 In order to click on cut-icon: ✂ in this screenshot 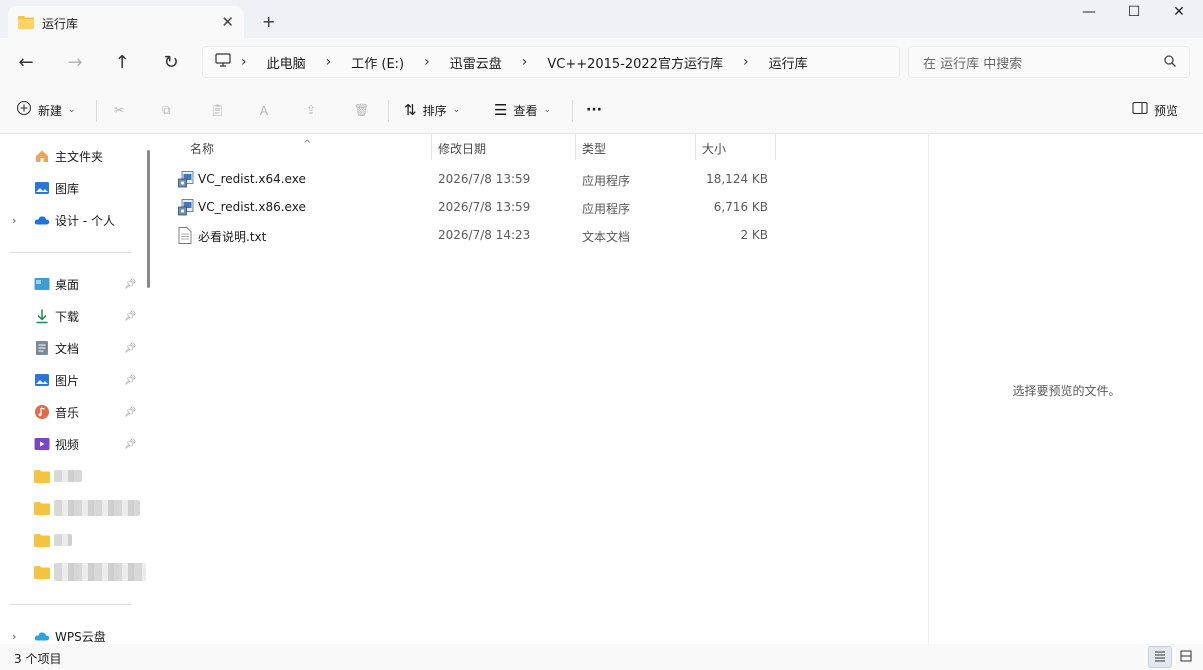, I will do `click(119, 110)`.